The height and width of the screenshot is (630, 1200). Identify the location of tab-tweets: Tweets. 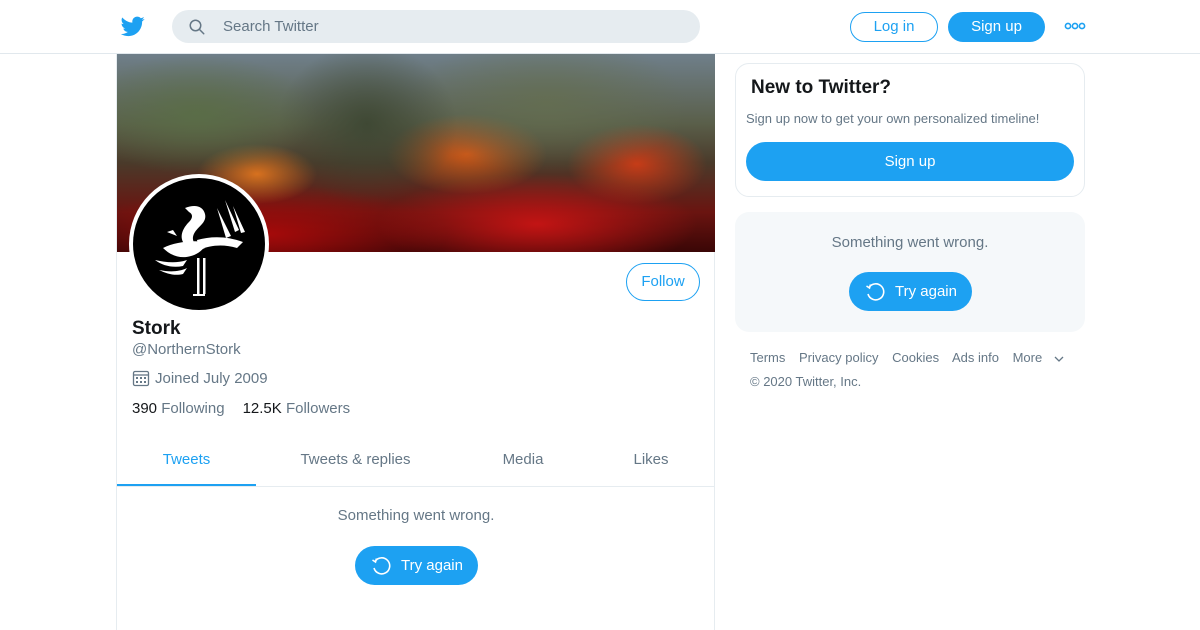
(186, 462).